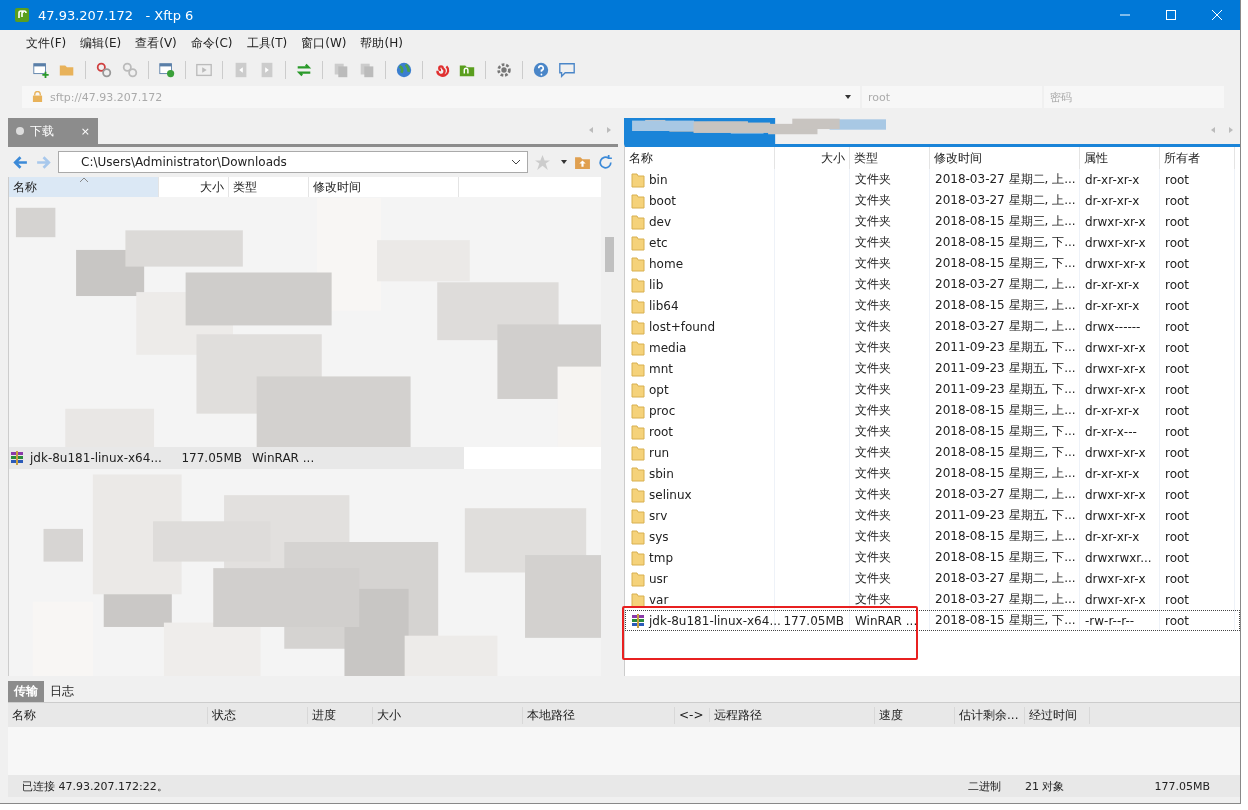 This screenshot has height=810, width=1248. I want to click on window-title: 47.93.207.172 - Xftp 6, so click(116, 15).